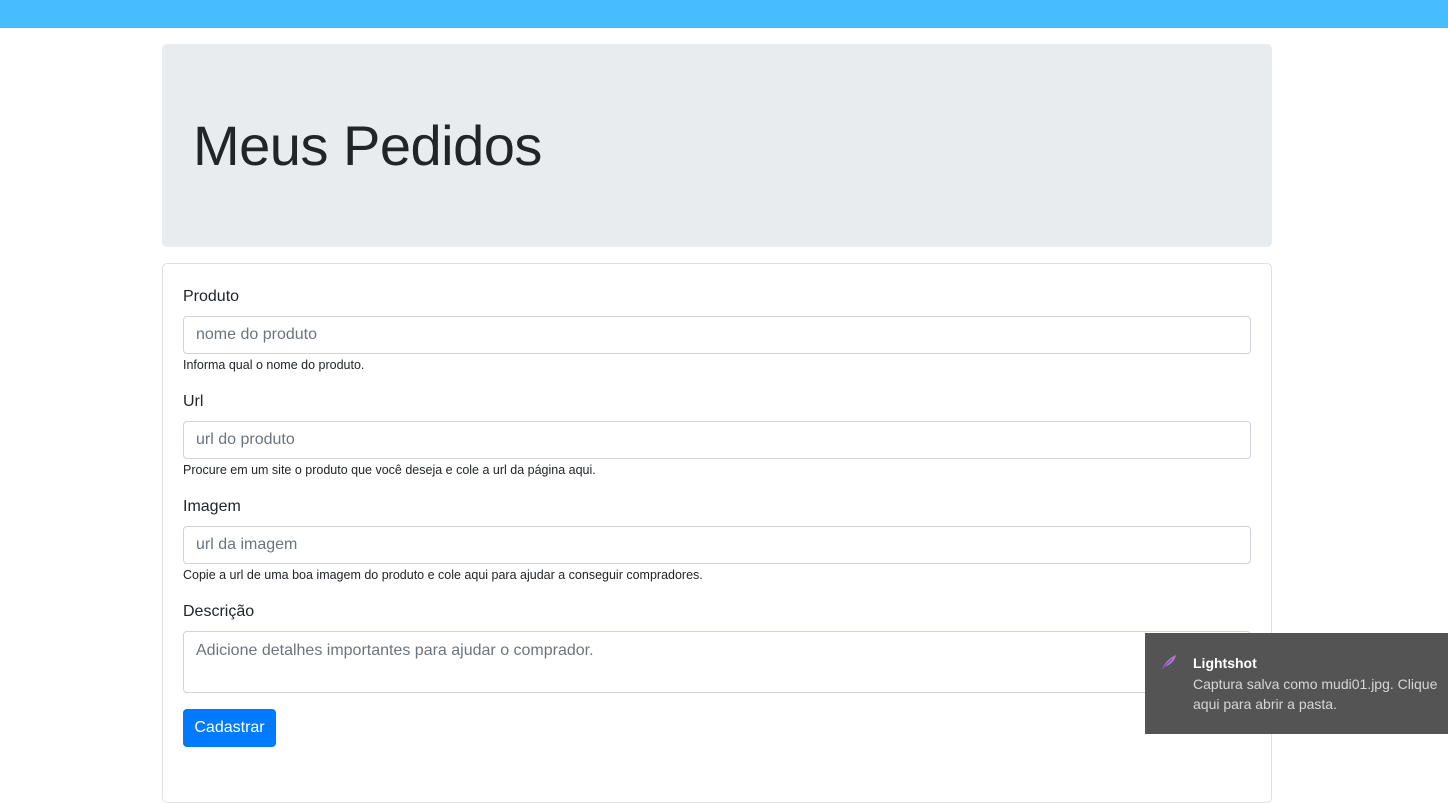  Describe the element at coordinates (219, 611) in the screenshot. I see `descricao-label: Descrição` at that location.